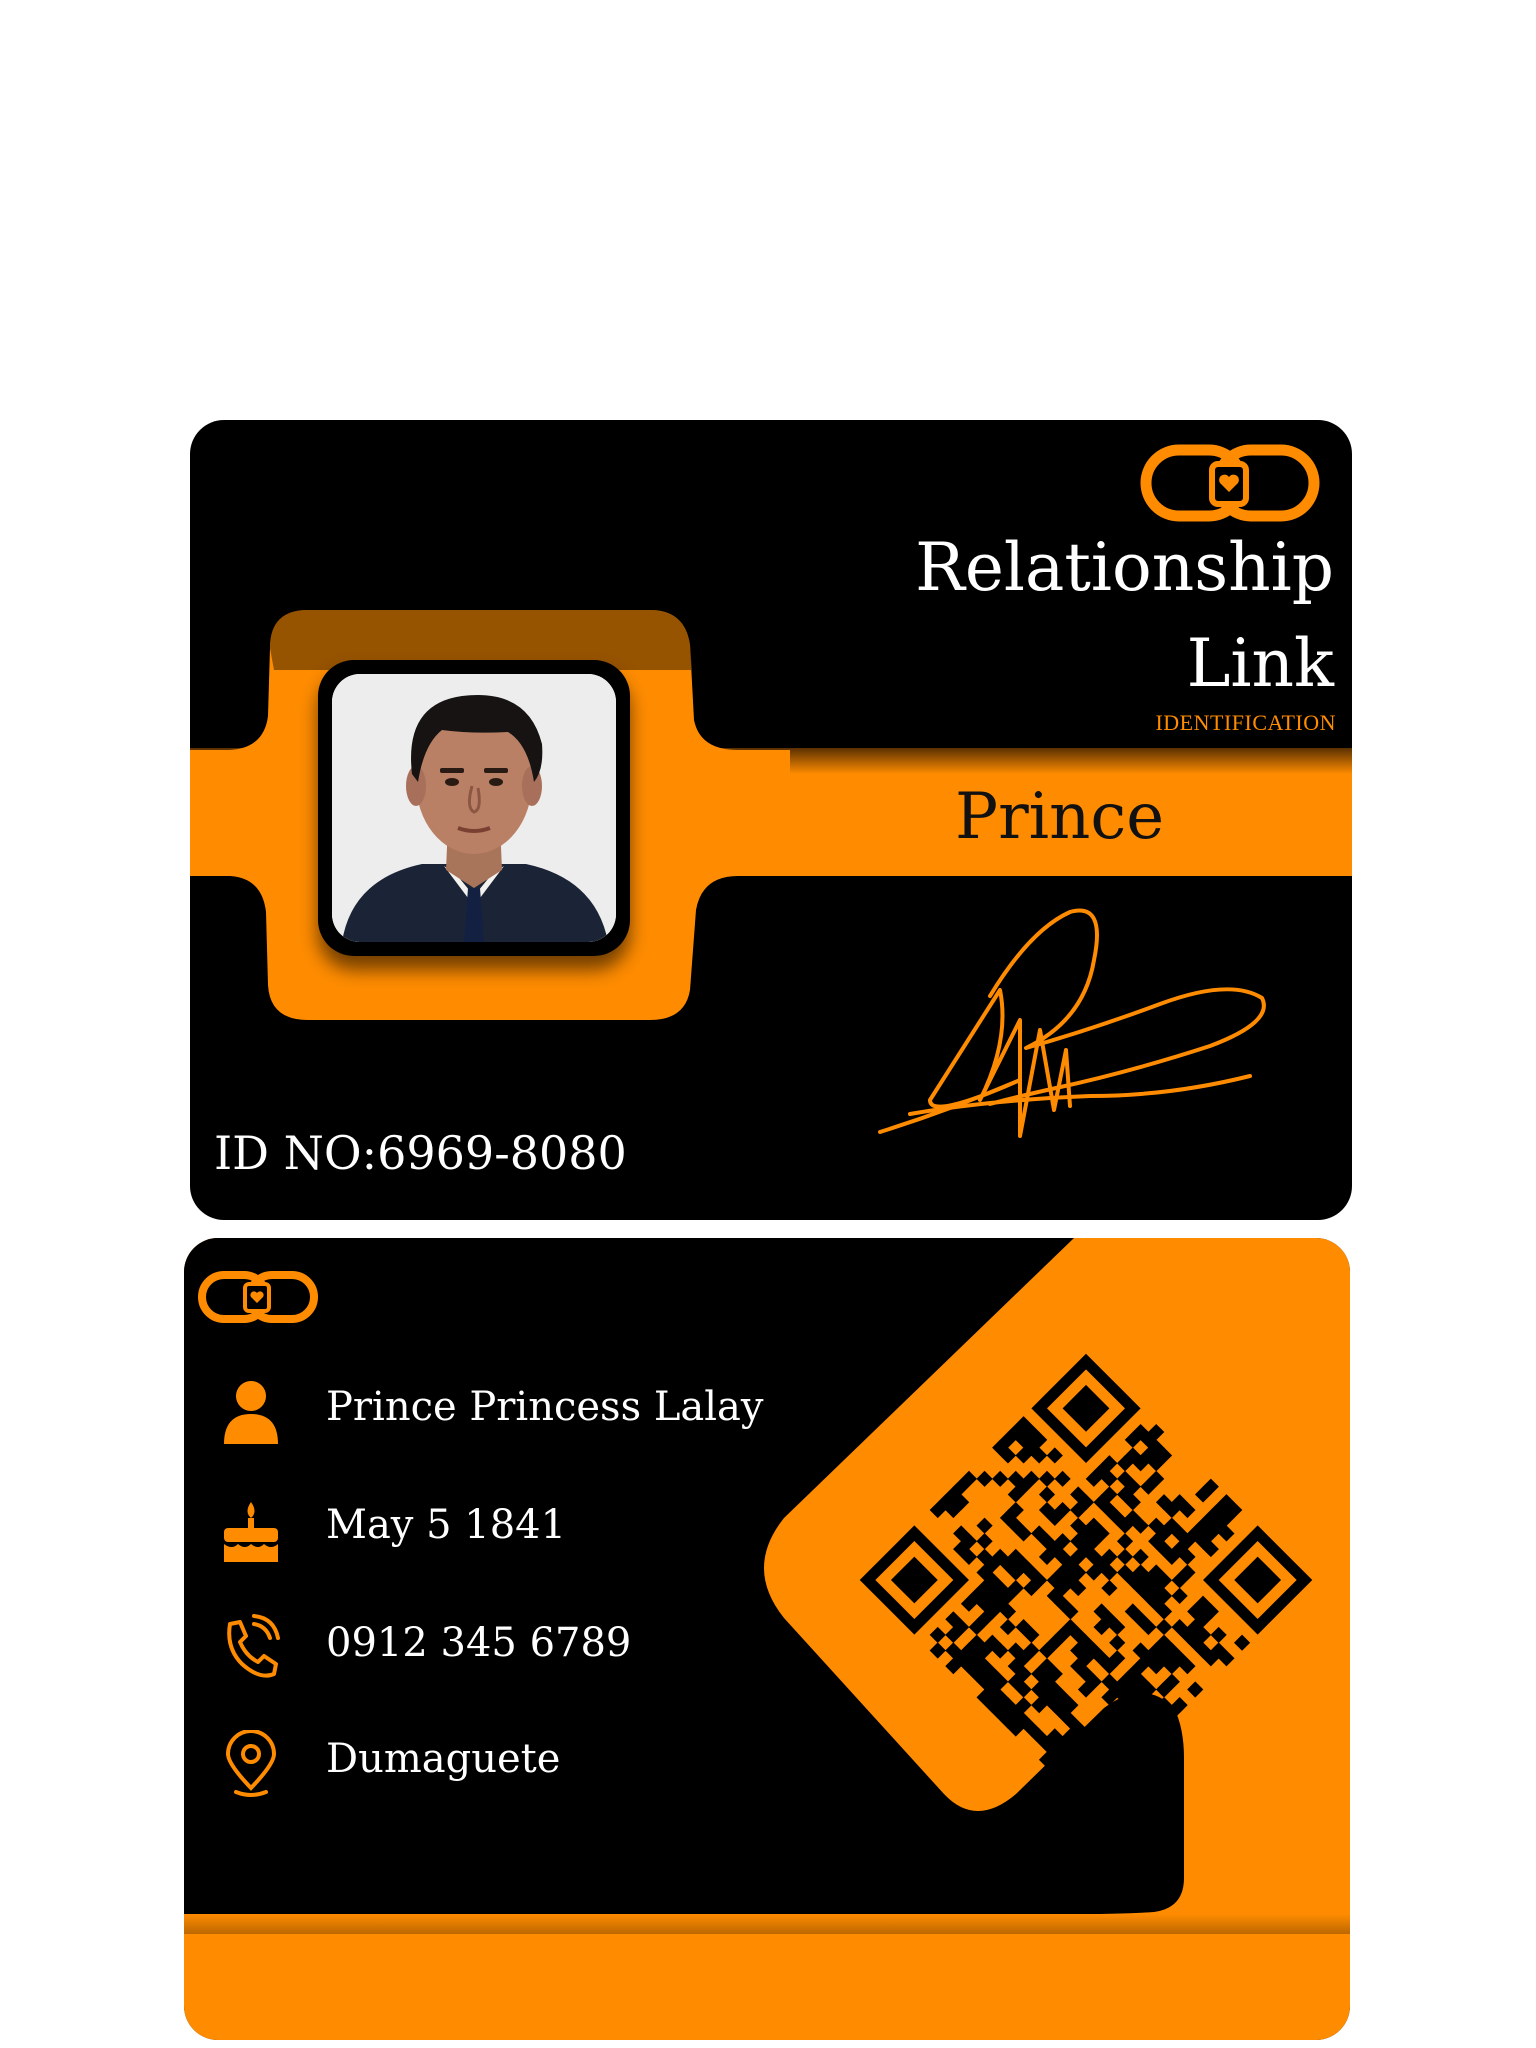 The image size is (1536, 2048). I want to click on info-row-location: Dumaguete, so click(530, 1764).